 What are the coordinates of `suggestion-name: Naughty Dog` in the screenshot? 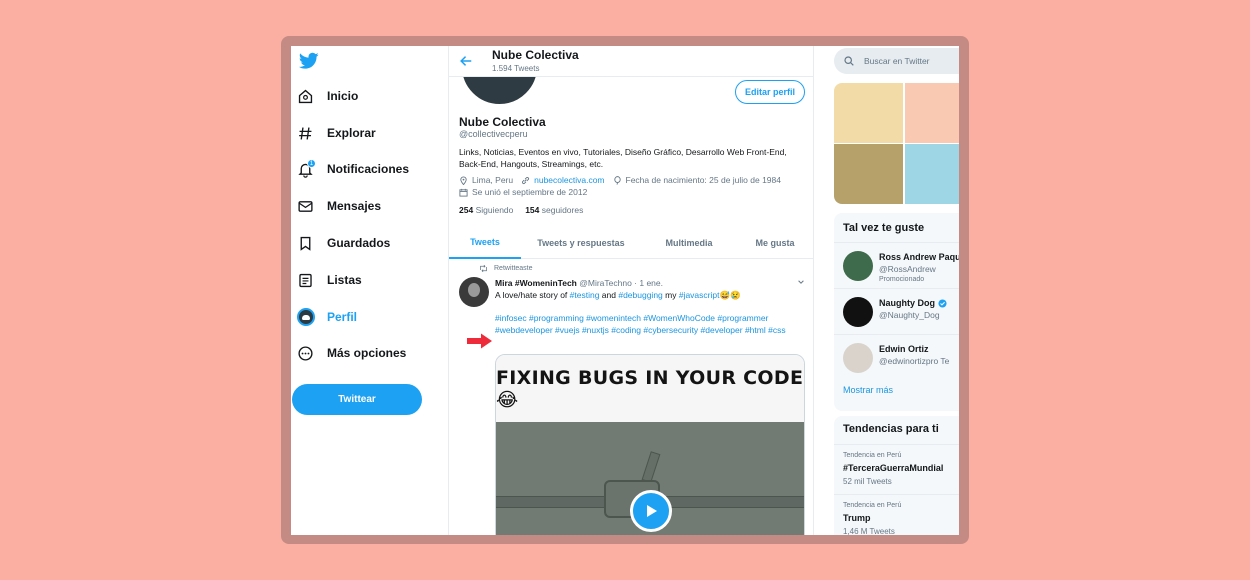 It's located at (907, 303).